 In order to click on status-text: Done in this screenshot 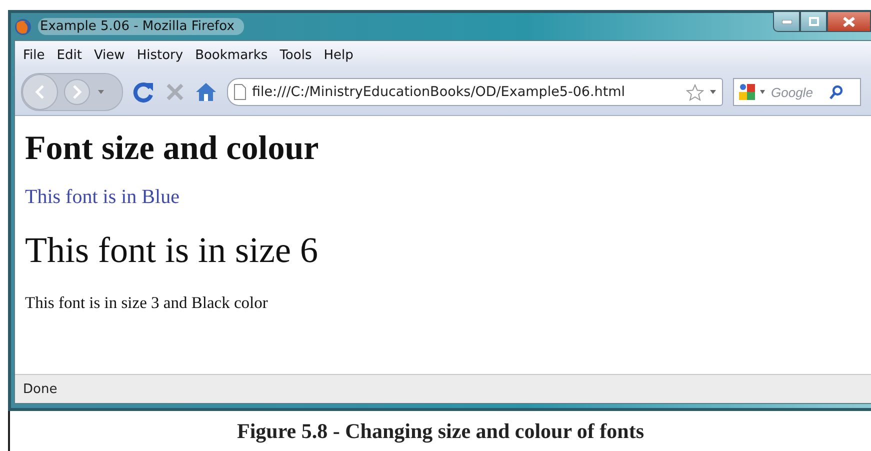, I will do `click(40, 389)`.